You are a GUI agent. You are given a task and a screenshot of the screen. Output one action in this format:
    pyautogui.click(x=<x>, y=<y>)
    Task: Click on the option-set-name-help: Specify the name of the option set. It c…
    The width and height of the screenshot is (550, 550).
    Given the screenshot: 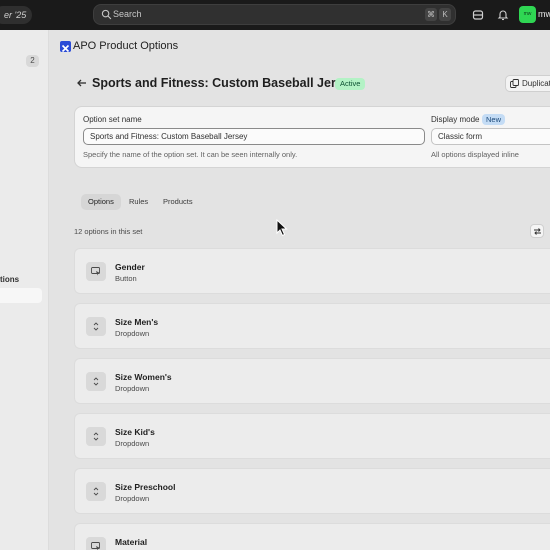 What is the action you would take?
    pyautogui.click(x=190, y=154)
    